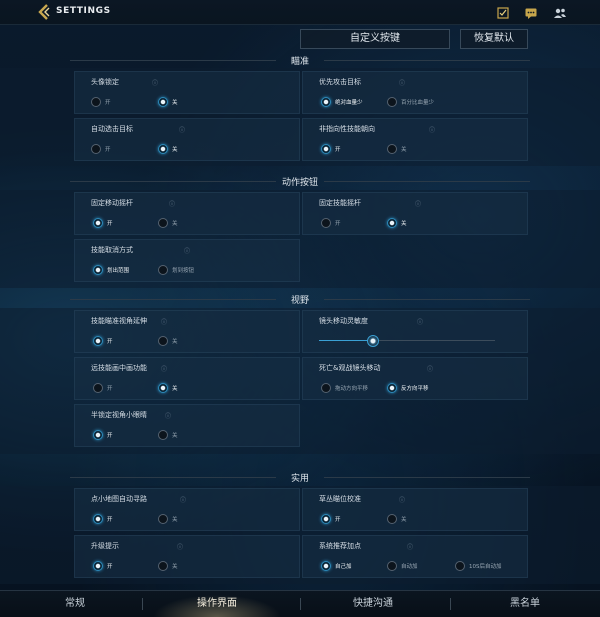 This screenshot has width=600, height=617. I want to click on setting-label: 系统推荐加点, so click(340, 546).